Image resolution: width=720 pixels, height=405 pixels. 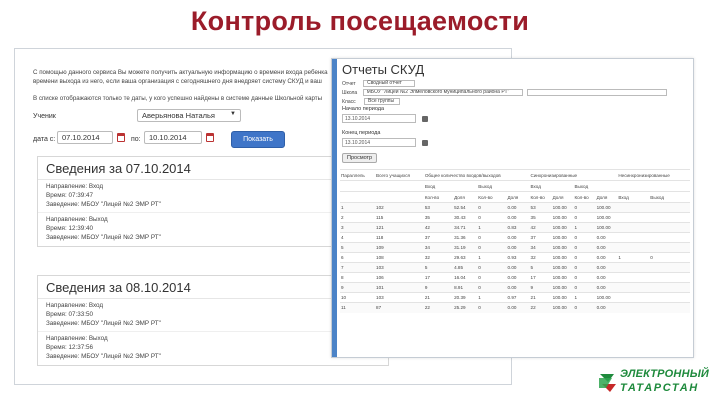 What do you see at coordinates (399, 175) in the screenshot?
I see `column-header: Всего учащихся` at bounding box center [399, 175].